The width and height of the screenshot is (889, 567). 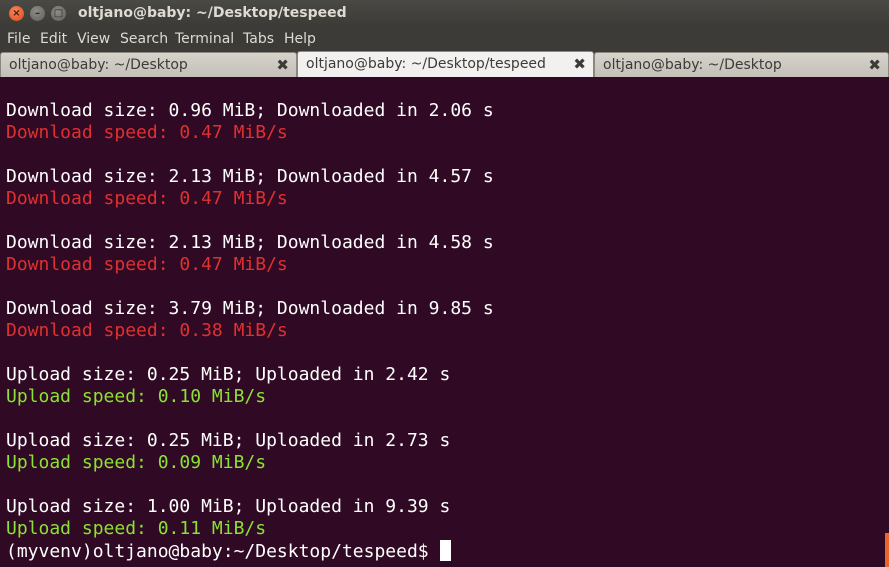 I want to click on menu-terminal: Terminal, so click(x=204, y=39).